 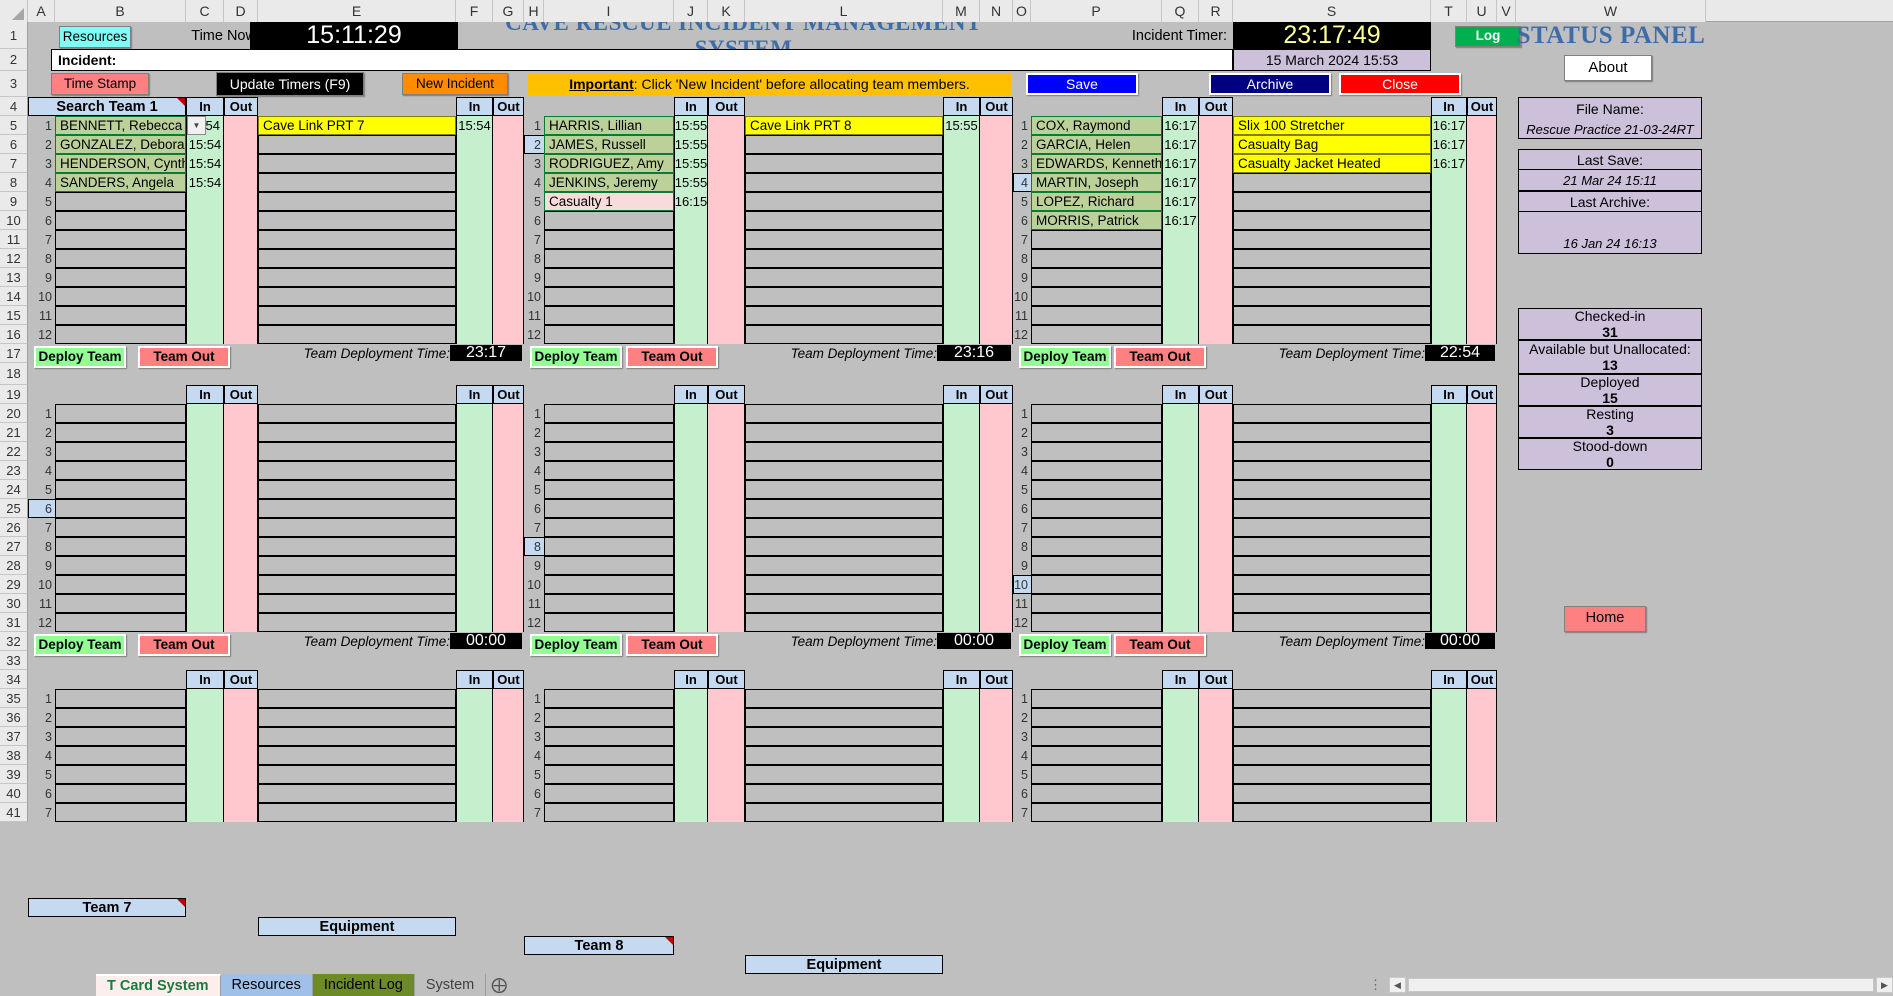 What do you see at coordinates (1608, 68) in the screenshot?
I see `about-button: About` at bounding box center [1608, 68].